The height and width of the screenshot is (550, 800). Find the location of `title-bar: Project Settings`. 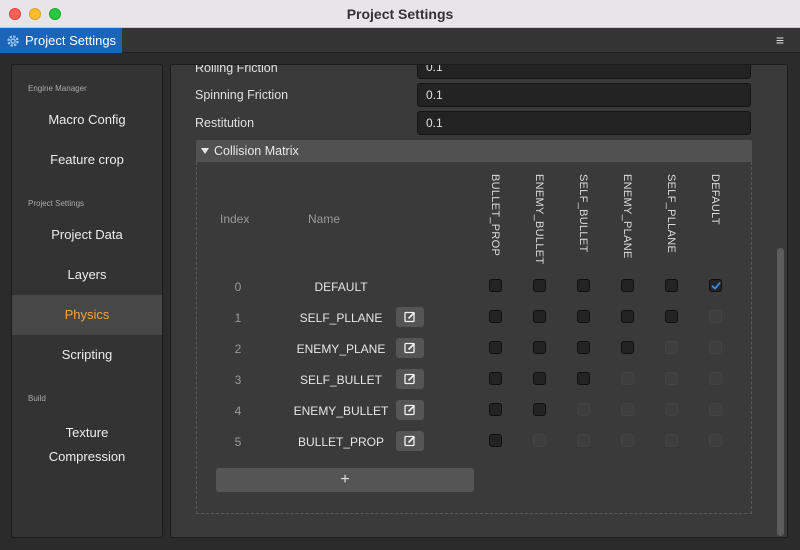

title-bar: Project Settings is located at coordinates (400, 14).